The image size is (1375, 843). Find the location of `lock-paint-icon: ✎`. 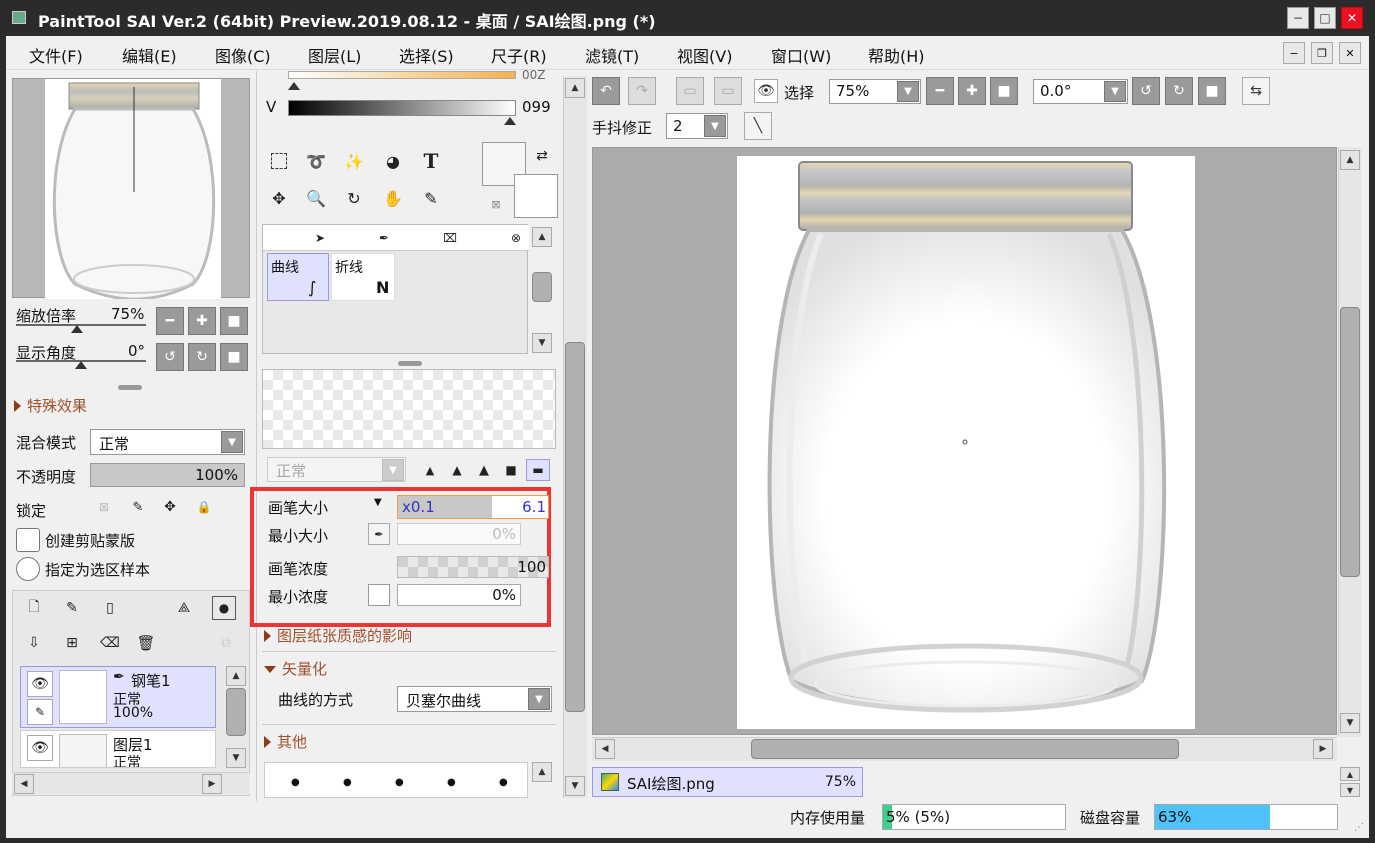

lock-paint-icon: ✎ is located at coordinates (138, 507).